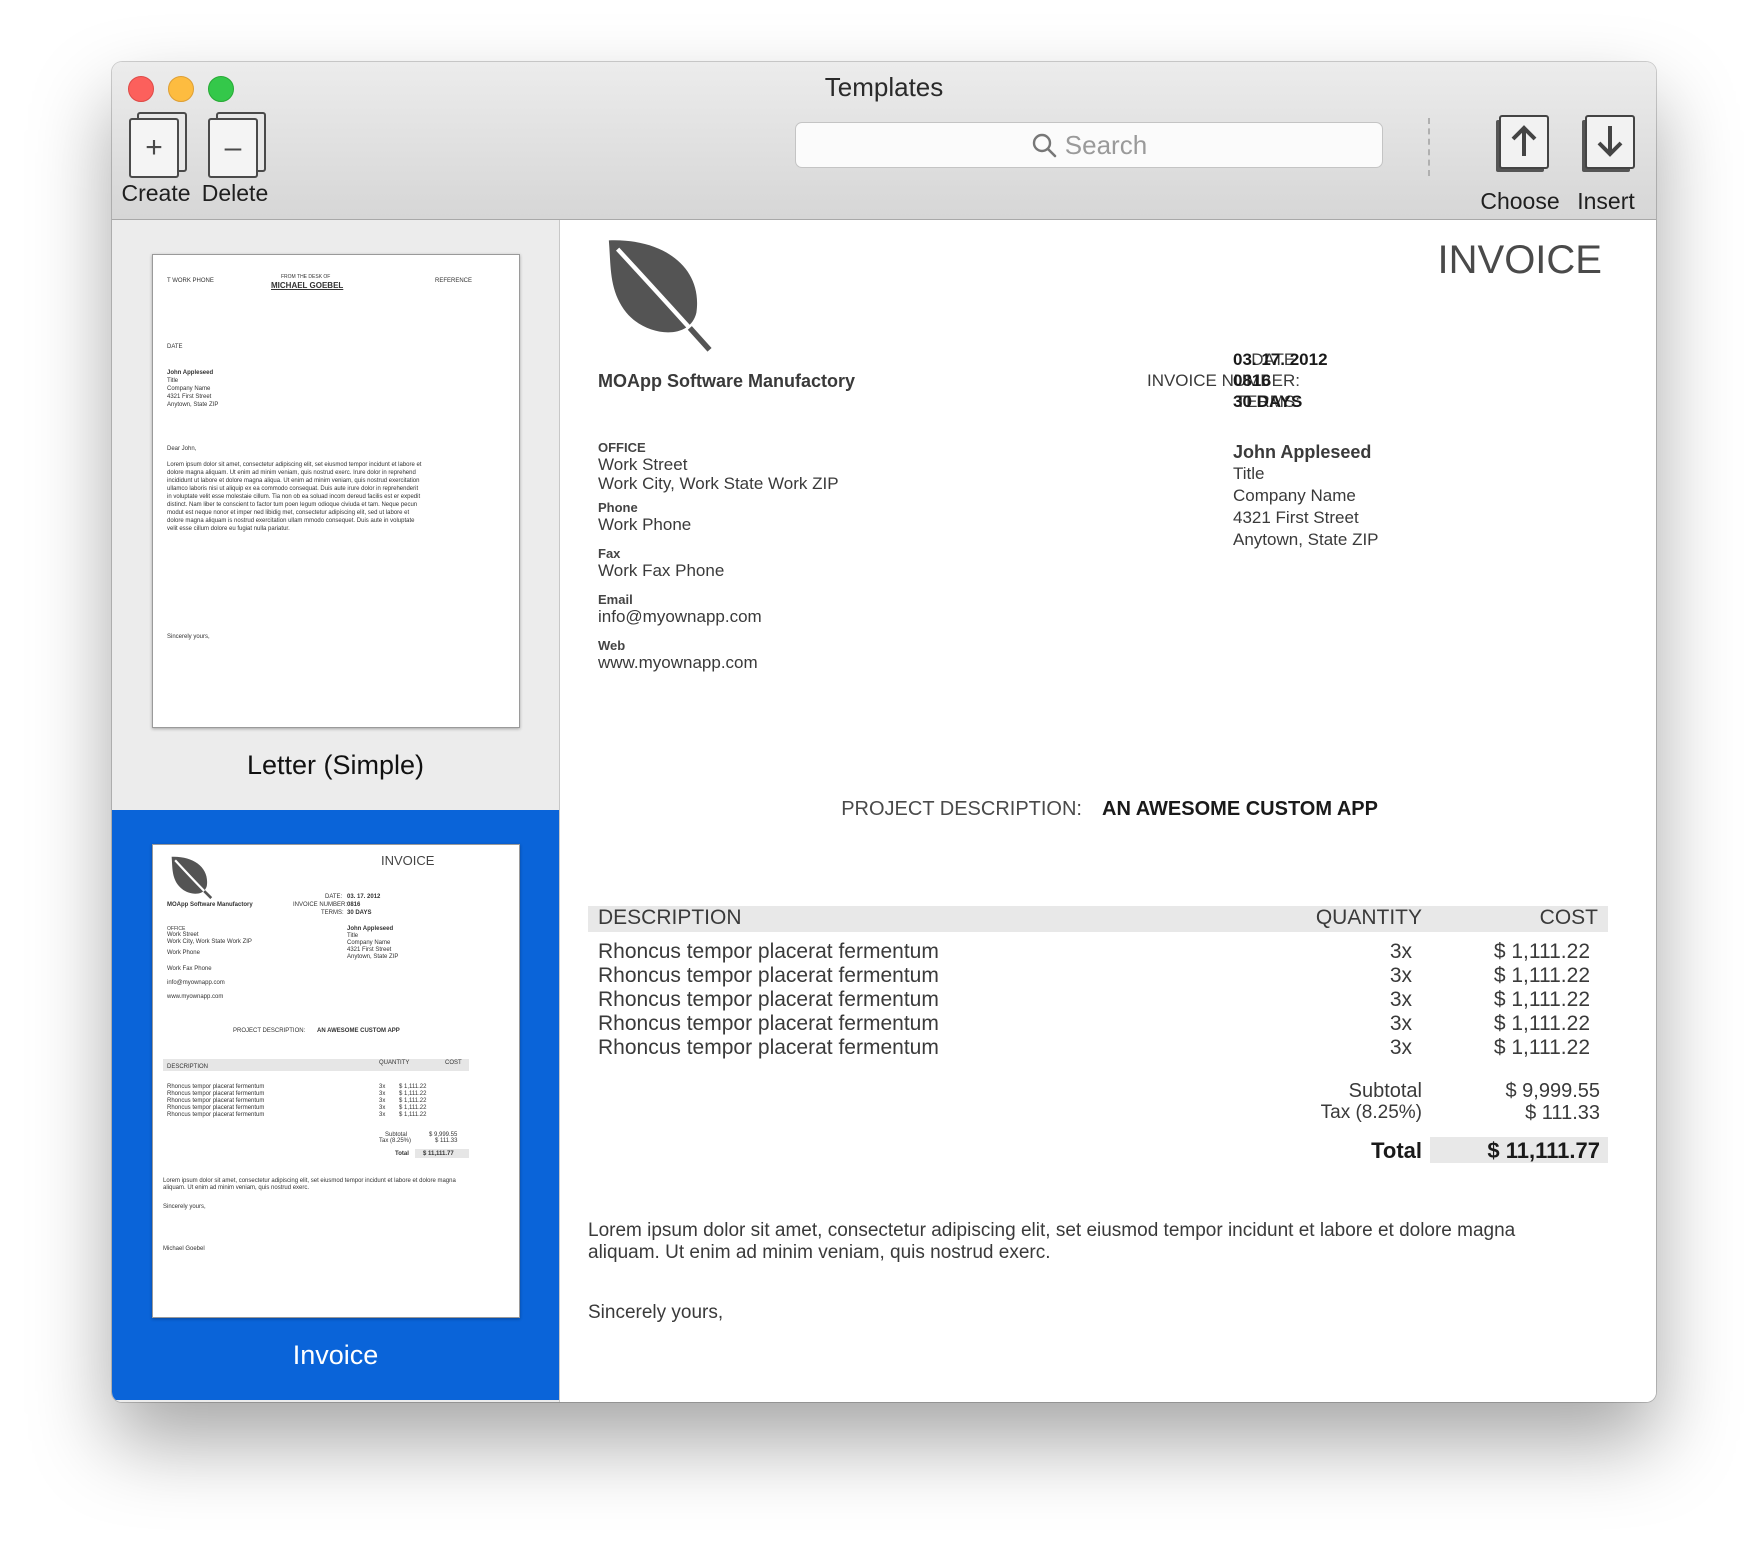  What do you see at coordinates (184, 1249) in the screenshot?
I see `thumb-signature: Michael Goebel` at bounding box center [184, 1249].